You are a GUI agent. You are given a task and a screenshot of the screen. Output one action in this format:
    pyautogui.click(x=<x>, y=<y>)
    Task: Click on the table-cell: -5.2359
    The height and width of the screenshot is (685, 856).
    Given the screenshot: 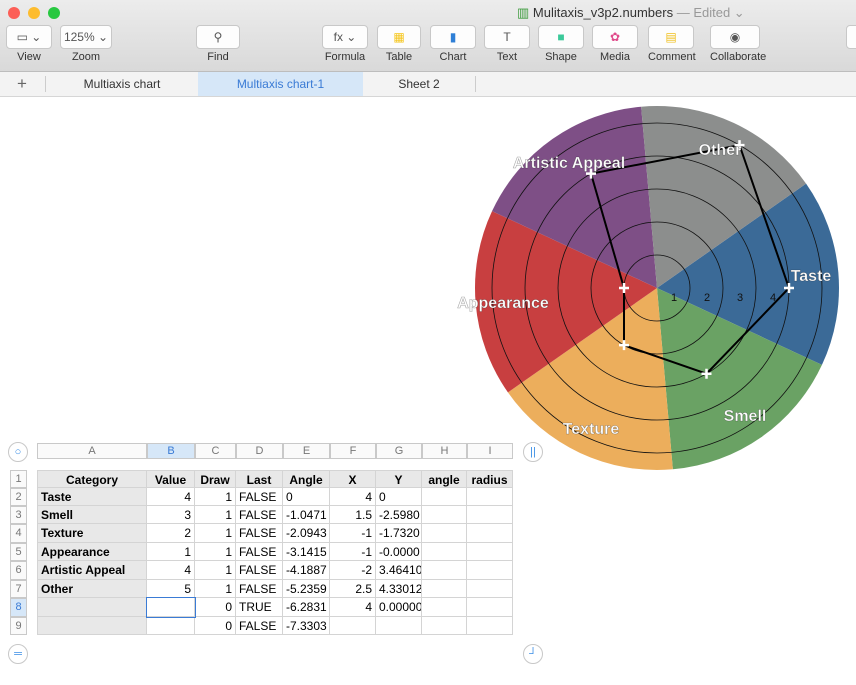 What is the action you would take?
    pyautogui.click(x=306, y=589)
    